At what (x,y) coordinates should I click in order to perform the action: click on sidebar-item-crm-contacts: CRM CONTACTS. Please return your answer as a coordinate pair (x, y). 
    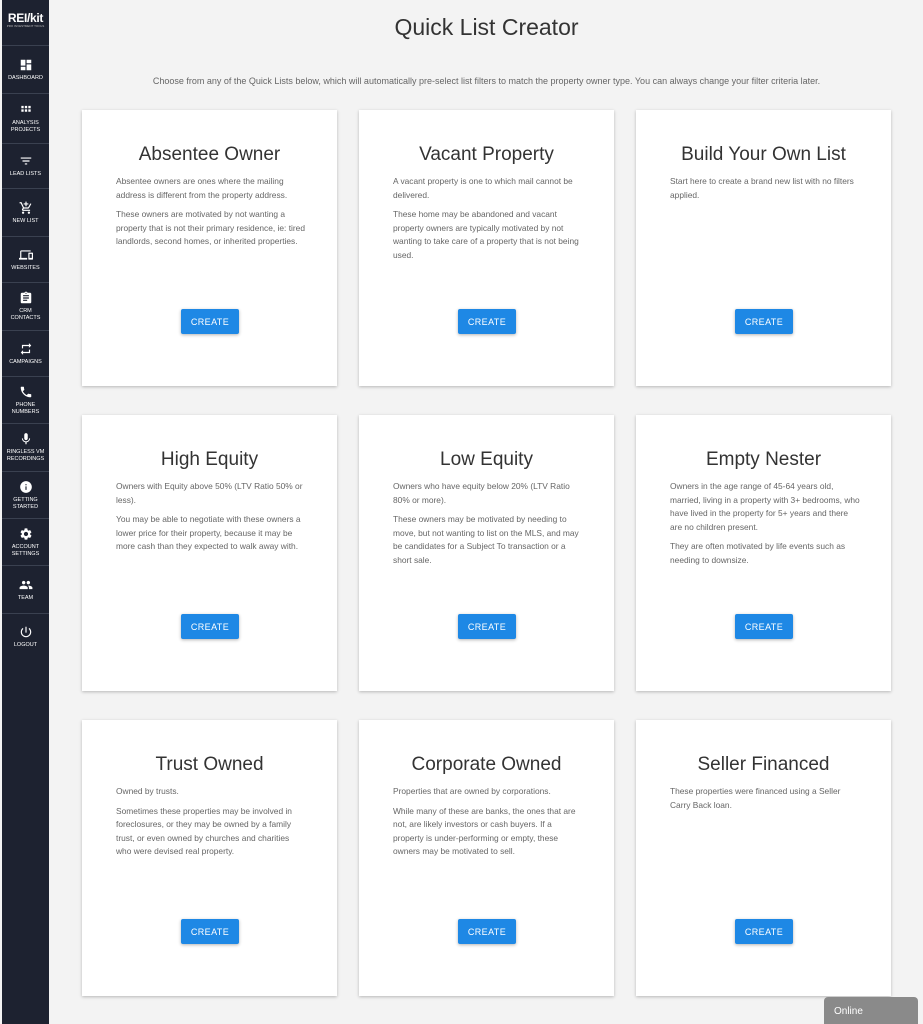
    Looking at the image, I should click on (25, 307).